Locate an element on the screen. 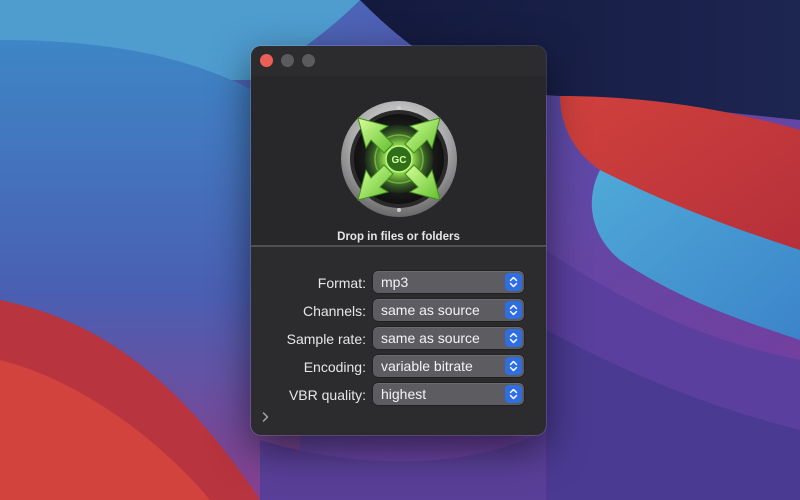 The height and width of the screenshot is (500, 800). sample-rate-row: Sample rate: same as source is located at coordinates (398, 339).